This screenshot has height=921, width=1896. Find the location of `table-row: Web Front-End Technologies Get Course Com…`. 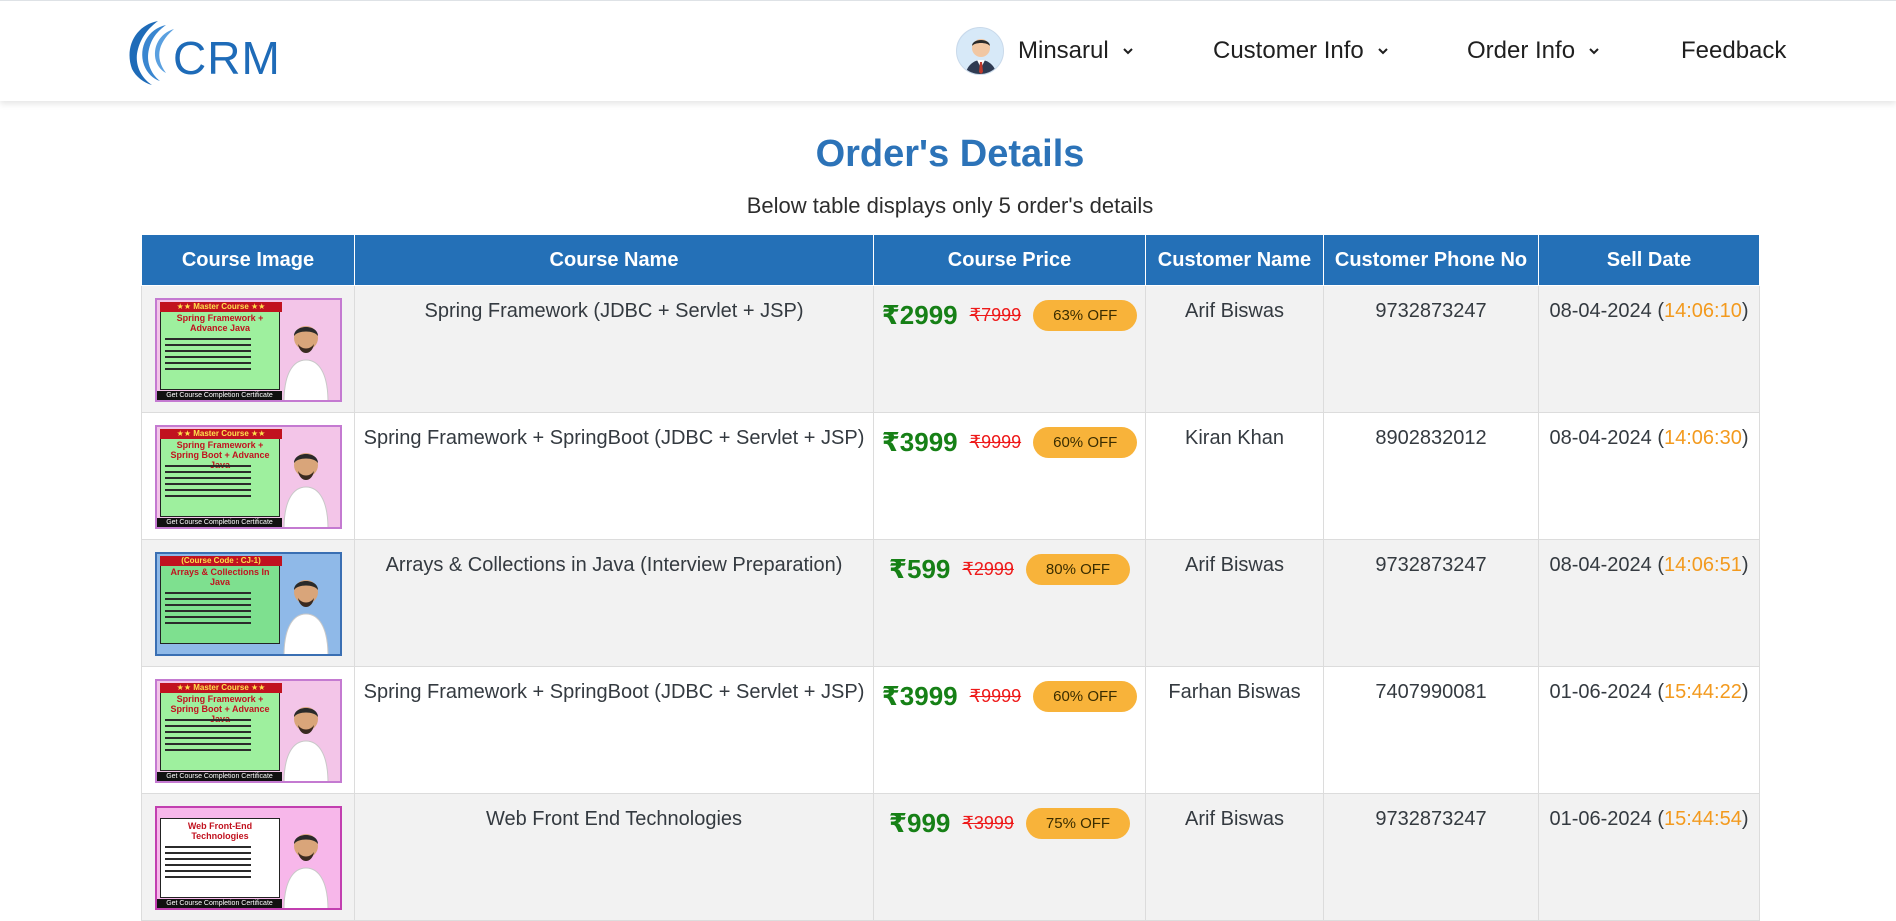

table-row: Web Front-End Technologies Get Course Com… is located at coordinates (950, 857).